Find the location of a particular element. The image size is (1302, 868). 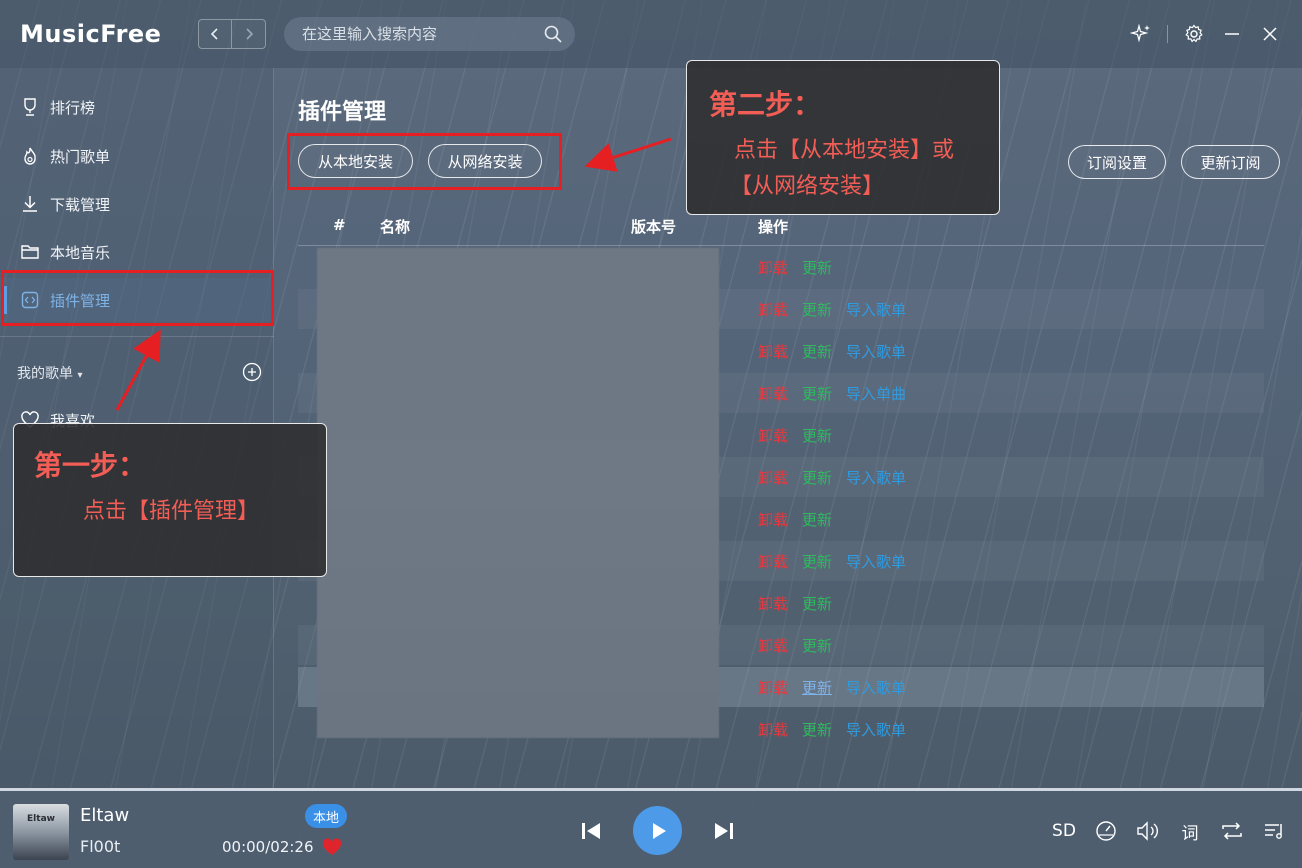

skip-previous-icon is located at coordinates (591, 831).